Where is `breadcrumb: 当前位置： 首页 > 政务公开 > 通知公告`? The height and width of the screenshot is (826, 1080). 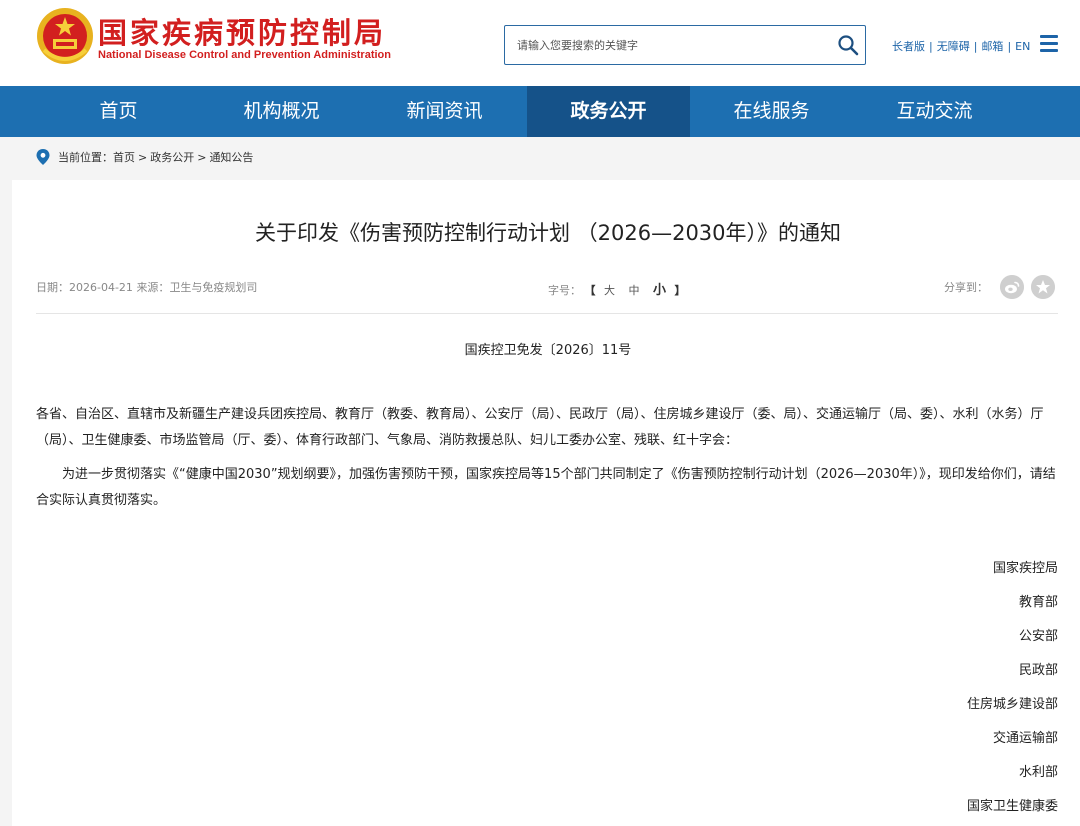 breadcrumb: 当前位置： 首页 > 政务公开 > 通知公告 is located at coordinates (144, 157).